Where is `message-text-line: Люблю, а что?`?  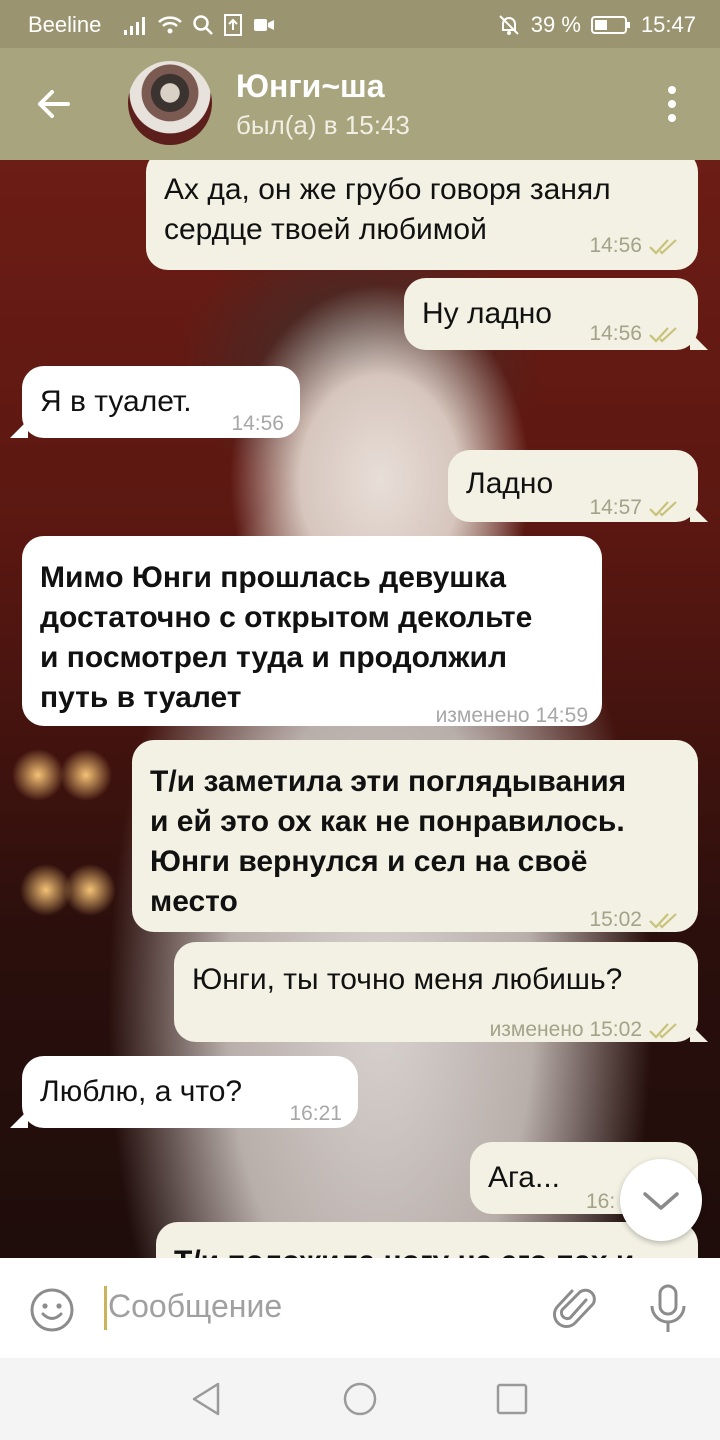
message-text-line: Люблю, а что? is located at coordinates (141, 1091).